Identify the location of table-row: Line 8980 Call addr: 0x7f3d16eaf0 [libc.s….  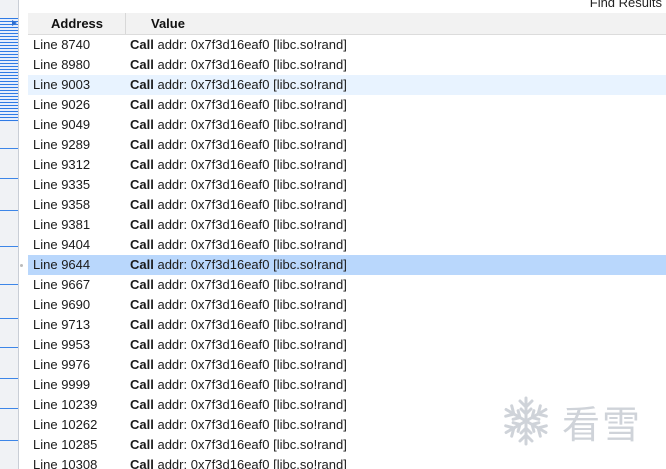
(347, 65).